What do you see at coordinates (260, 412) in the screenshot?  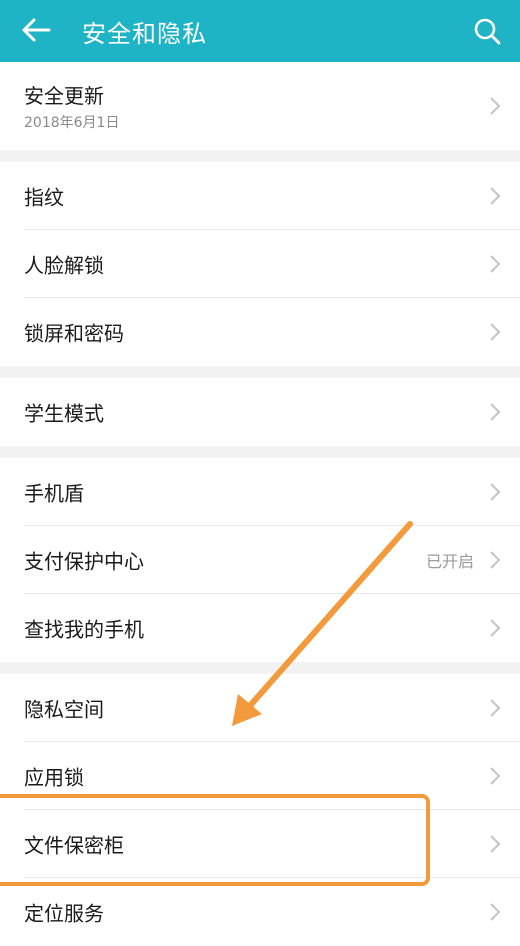 I see `student-mode-item: 学生模式` at bounding box center [260, 412].